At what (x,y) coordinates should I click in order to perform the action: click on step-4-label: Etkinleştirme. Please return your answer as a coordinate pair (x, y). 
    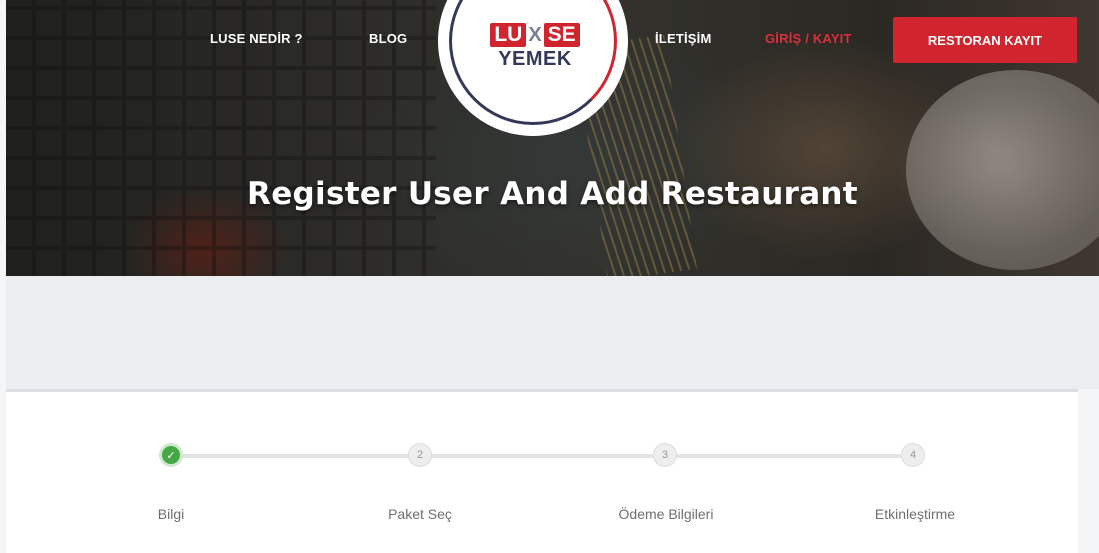
    Looking at the image, I should click on (915, 514).